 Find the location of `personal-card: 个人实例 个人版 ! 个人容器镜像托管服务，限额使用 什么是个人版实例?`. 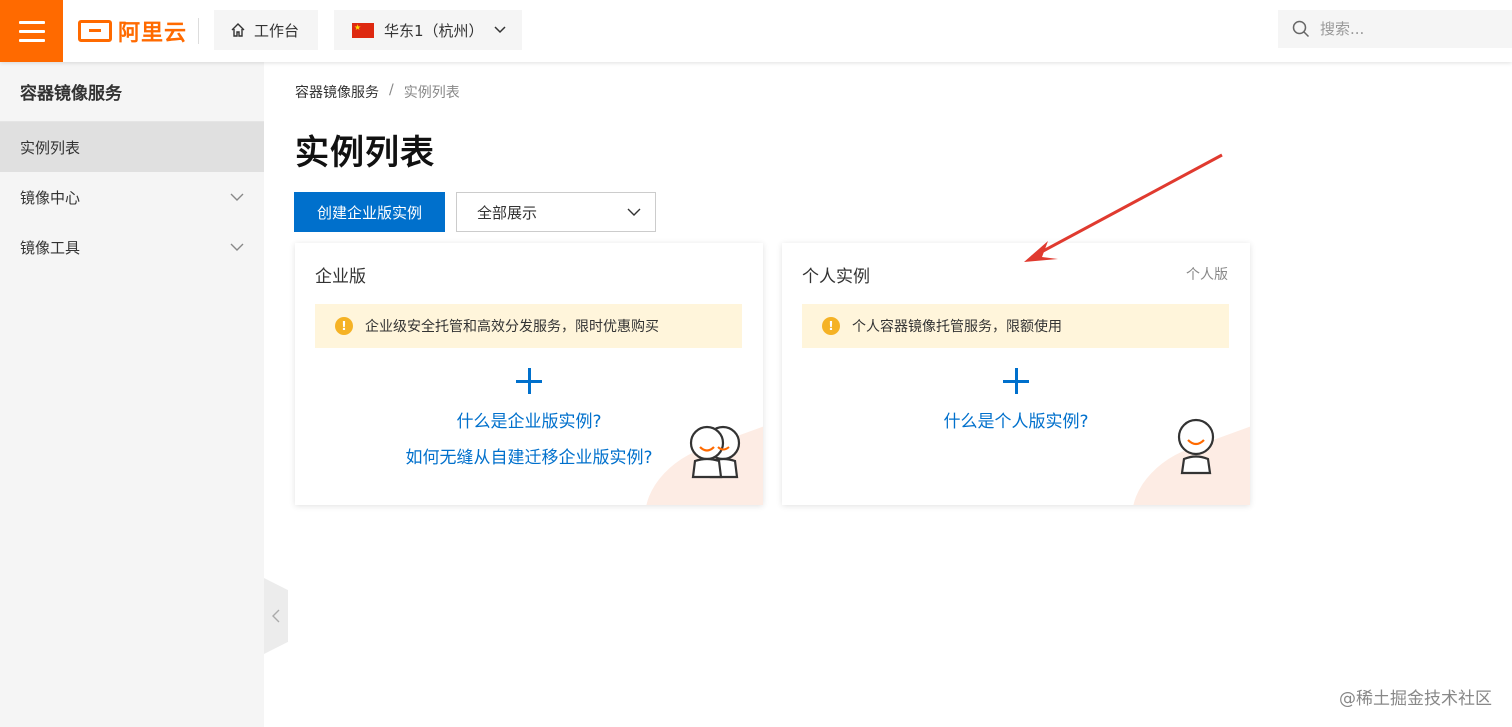

personal-card: 个人实例 个人版 ! 个人容器镜像托管服务，限额使用 什么是个人版实例? is located at coordinates (1016, 374).